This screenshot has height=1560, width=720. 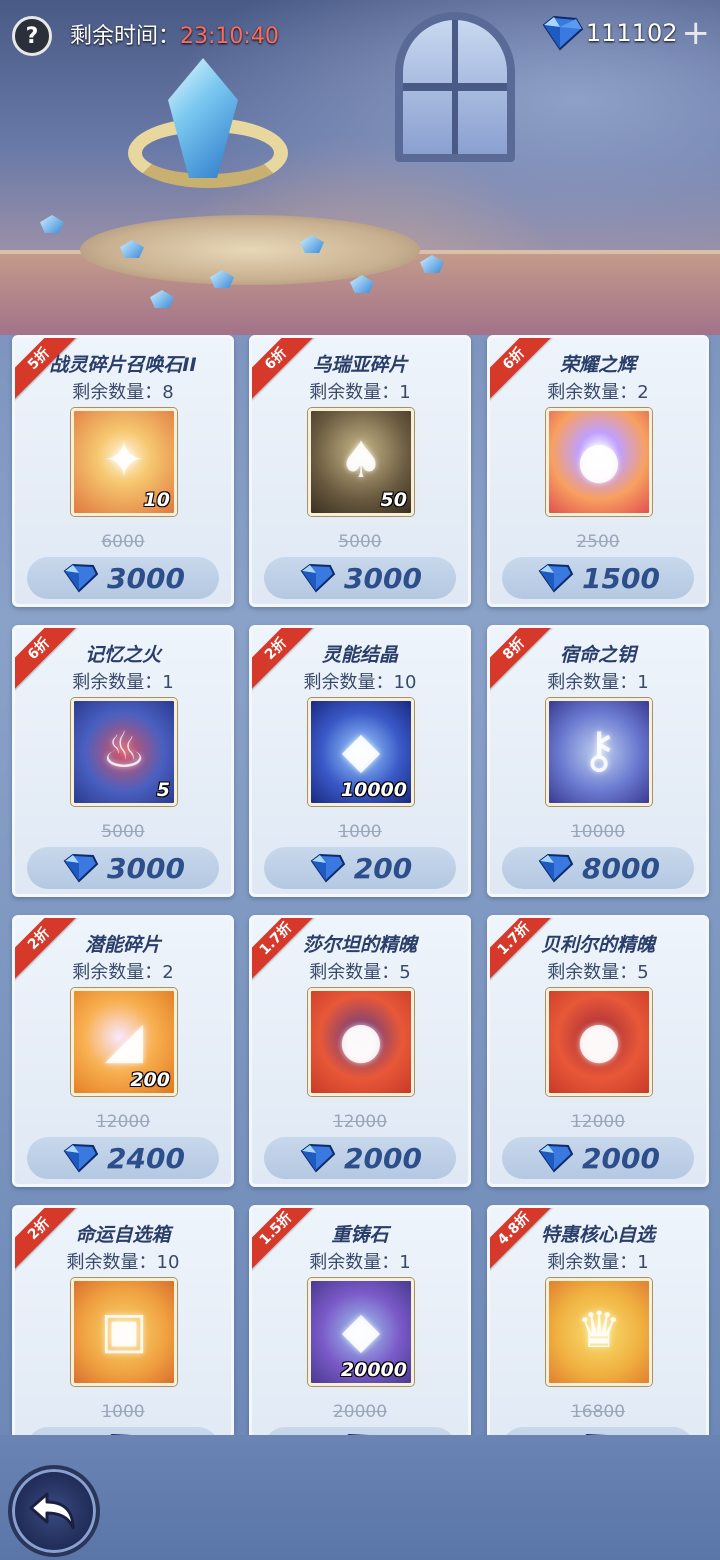 What do you see at coordinates (393, 500) in the screenshot?
I see `item-quantity: 50` at bounding box center [393, 500].